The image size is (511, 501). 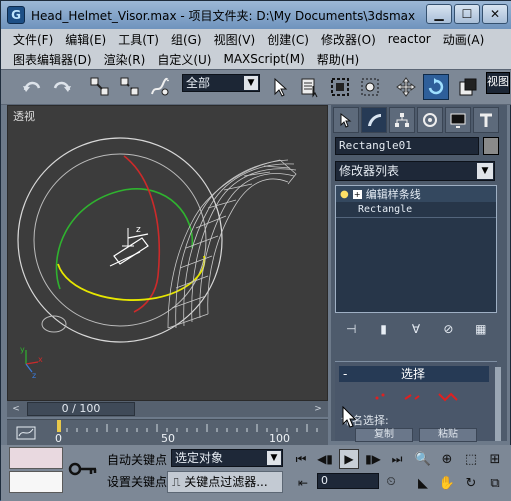 What do you see at coordinates (346, 120) in the screenshot?
I see `tab-create` at bounding box center [346, 120].